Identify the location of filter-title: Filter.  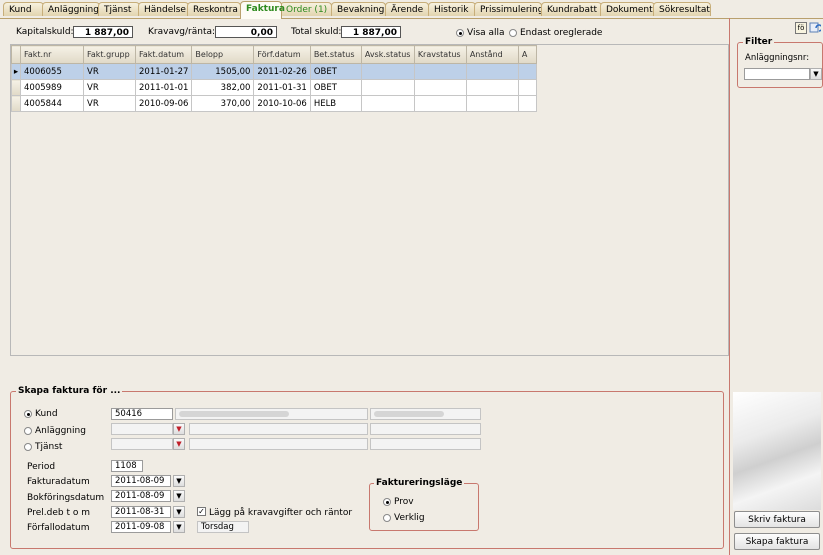
(759, 42).